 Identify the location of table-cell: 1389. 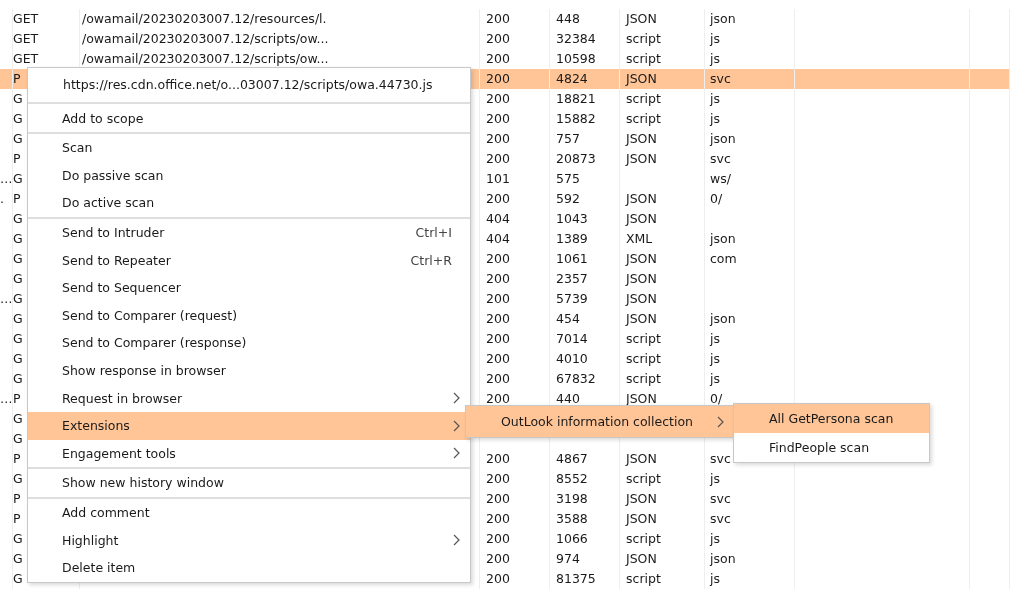
(585, 239).